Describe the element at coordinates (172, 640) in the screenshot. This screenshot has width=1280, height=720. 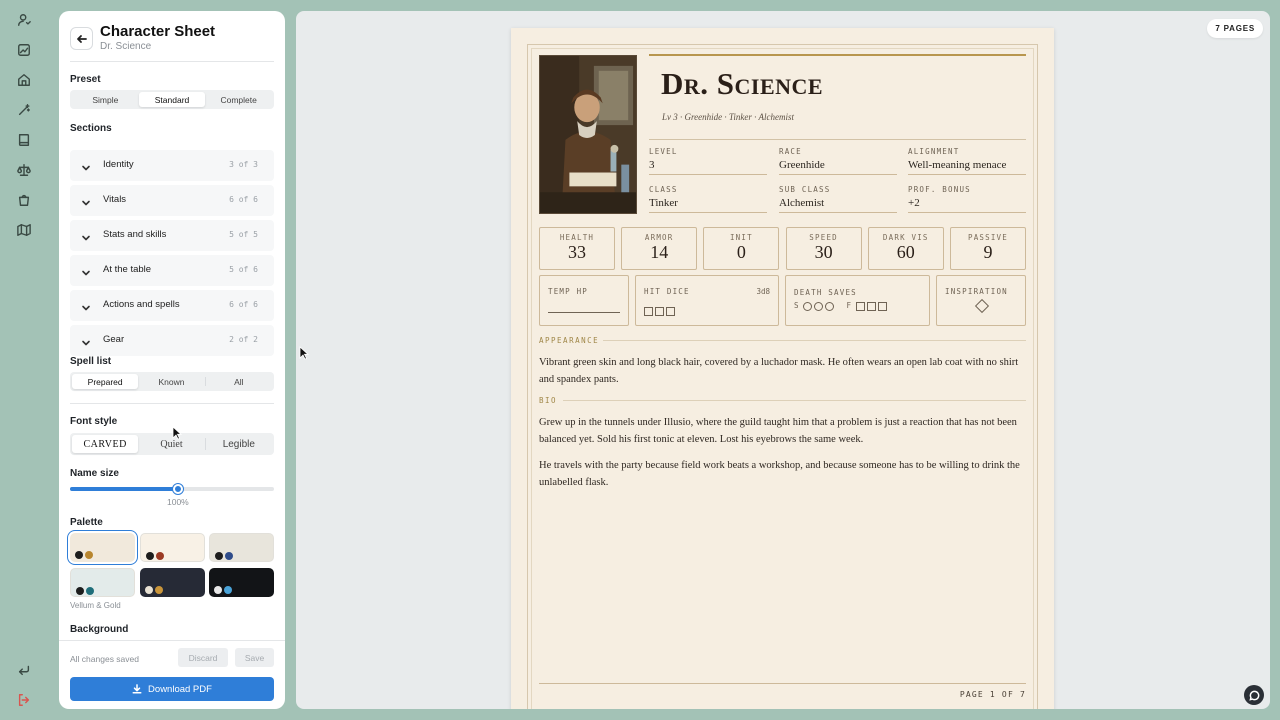
I see `footer-divider` at that location.